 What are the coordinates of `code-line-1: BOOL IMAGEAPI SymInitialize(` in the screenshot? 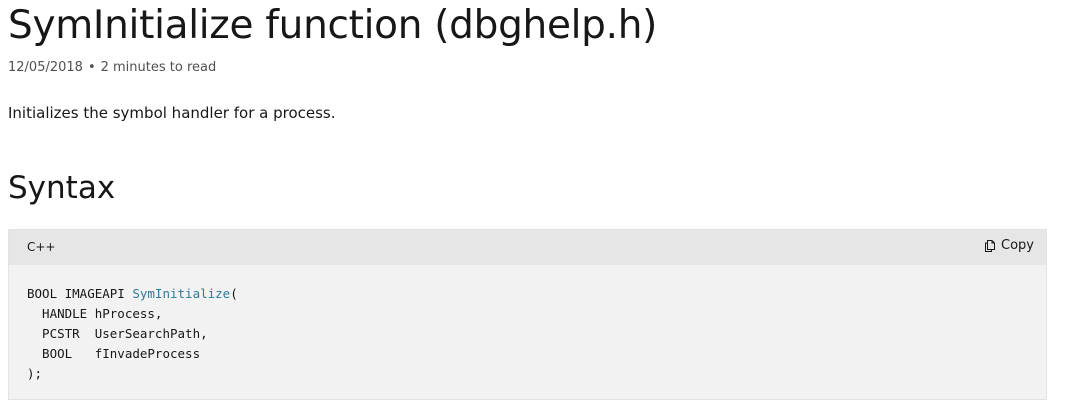 It's located at (132, 293).